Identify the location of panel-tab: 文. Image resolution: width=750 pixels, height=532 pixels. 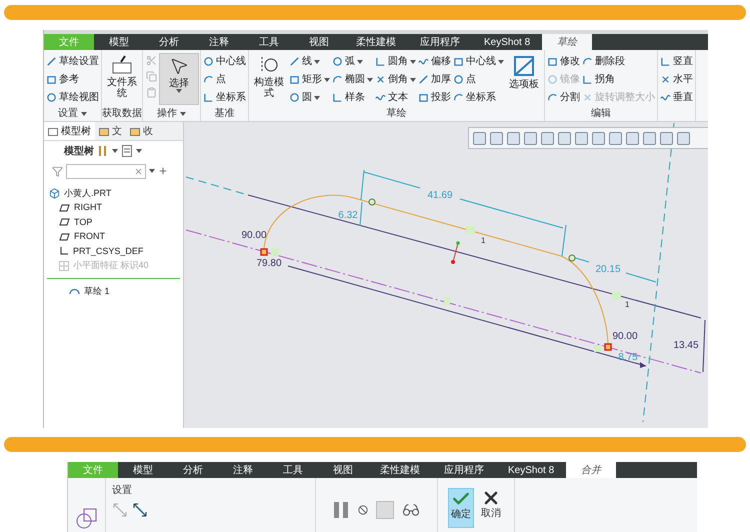
(110, 131).